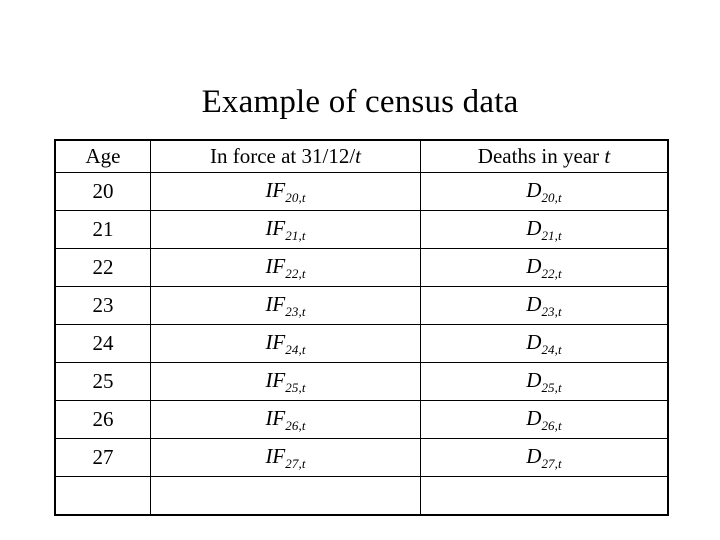  I want to click on table-row: 23 IF23,t D23,t, so click(361, 305).